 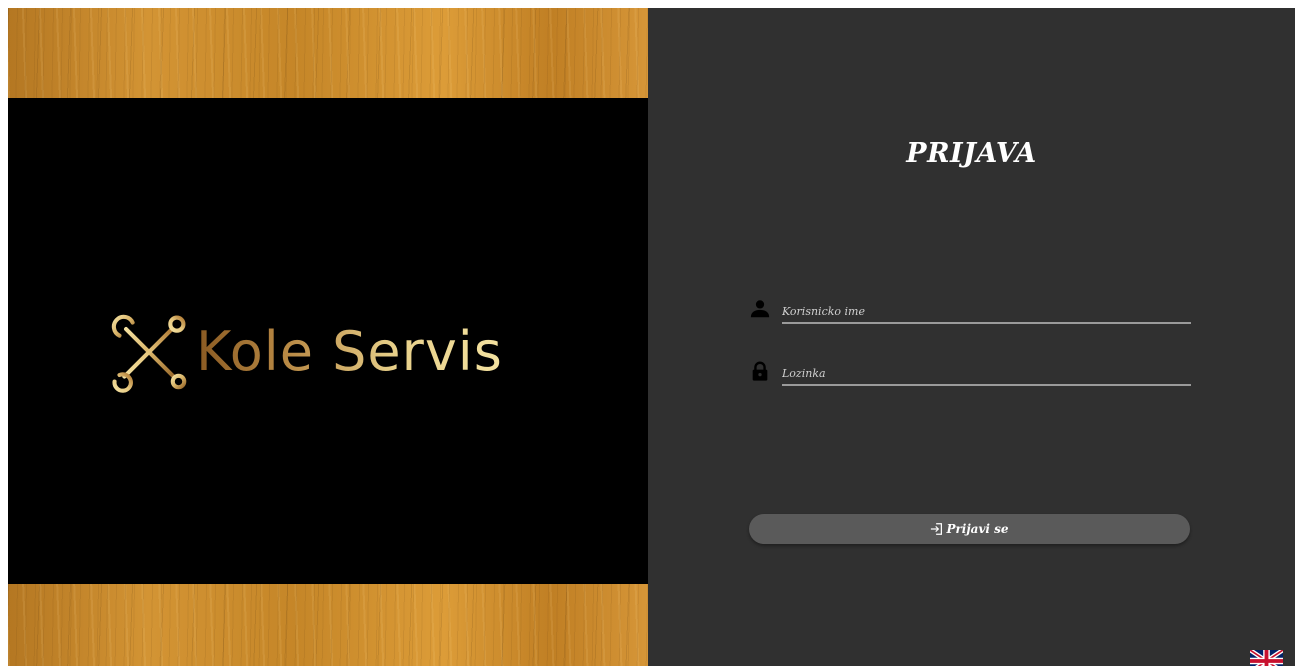 What do you see at coordinates (149, 353) in the screenshot?
I see `crossed-wrenches-icon` at bounding box center [149, 353].